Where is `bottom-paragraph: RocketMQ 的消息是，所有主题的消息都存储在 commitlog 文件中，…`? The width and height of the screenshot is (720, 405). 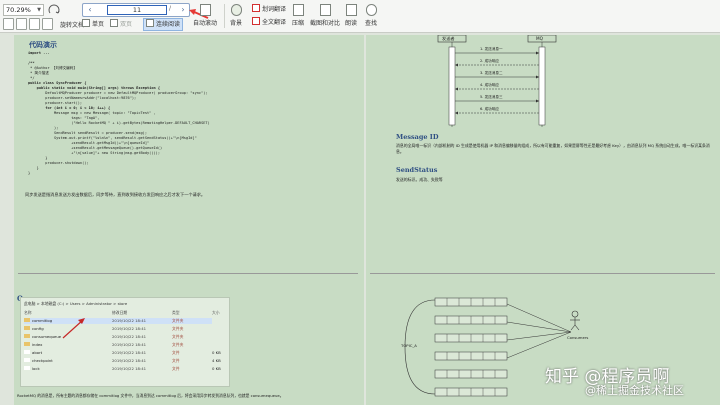 bottom-paragraph: RocketMQ 的消息是，所有主题的消息都存储在 commitlog 文件中，… is located at coordinates (150, 395).